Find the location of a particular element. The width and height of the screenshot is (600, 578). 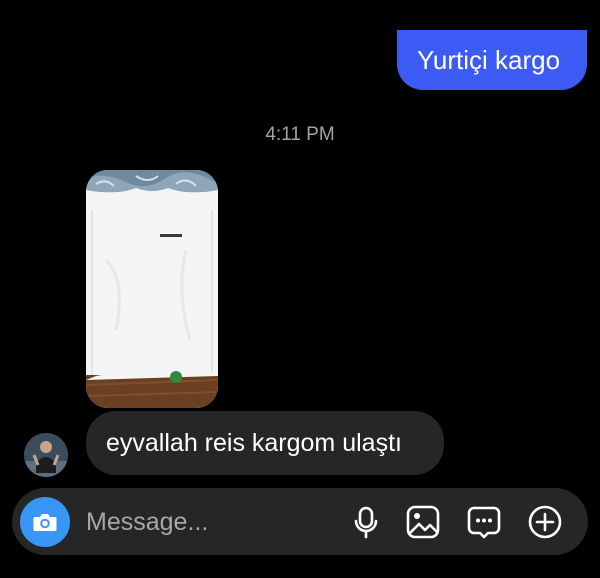

received-message-text: eyvallah reis kargom ulaştı is located at coordinates (254, 443).